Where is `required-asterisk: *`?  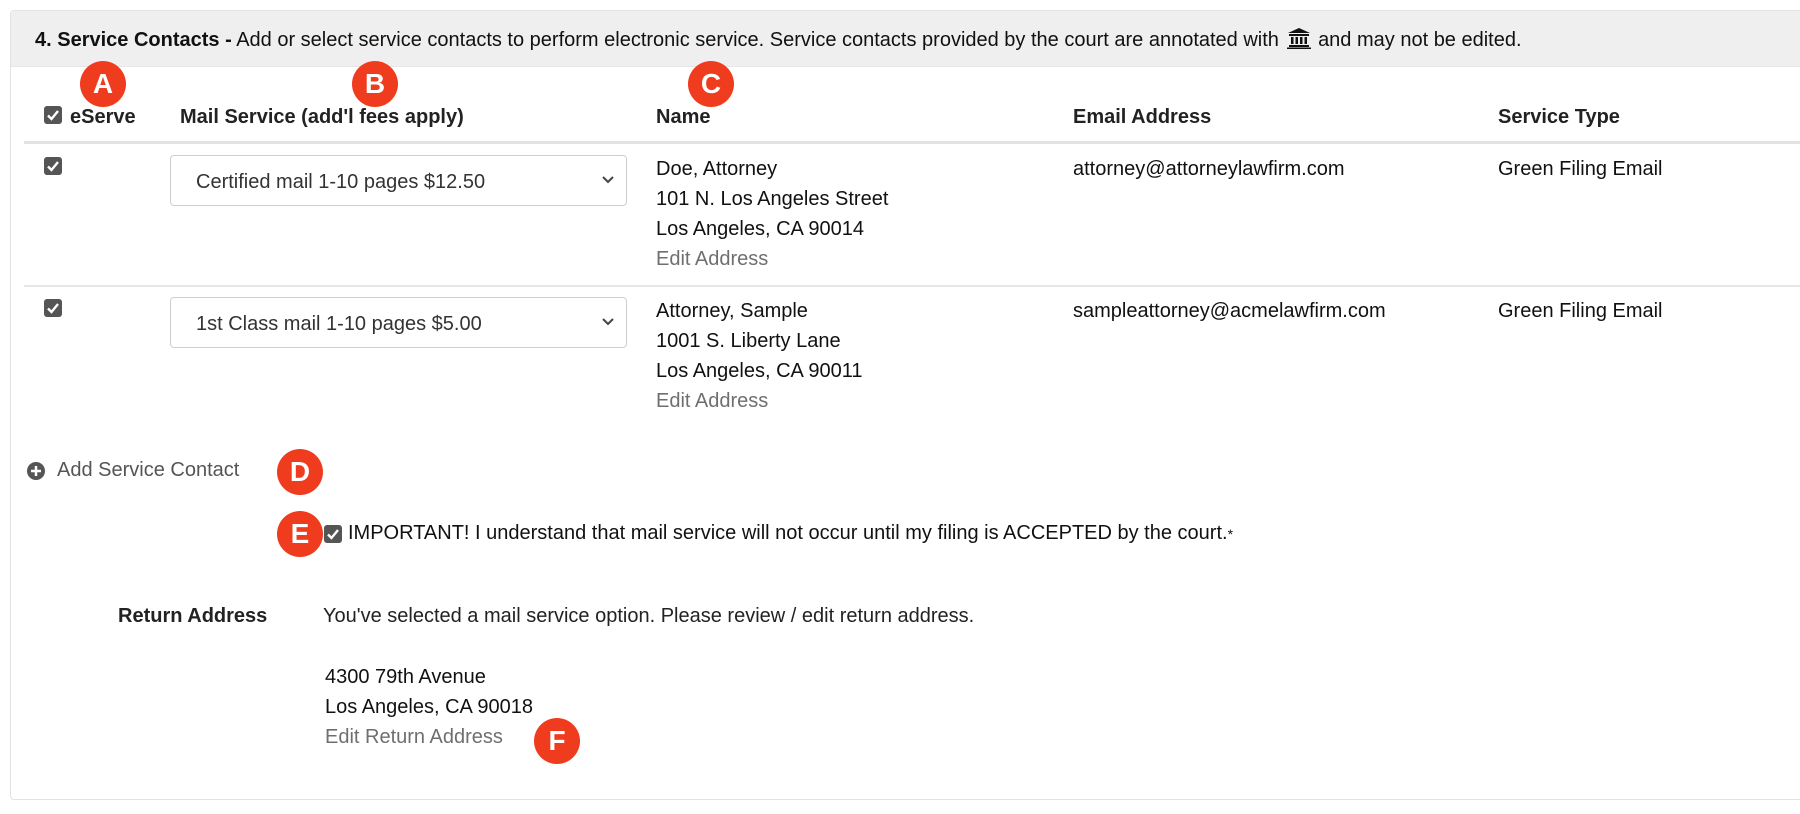 required-asterisk: * is located at coordinates (1230, 533).